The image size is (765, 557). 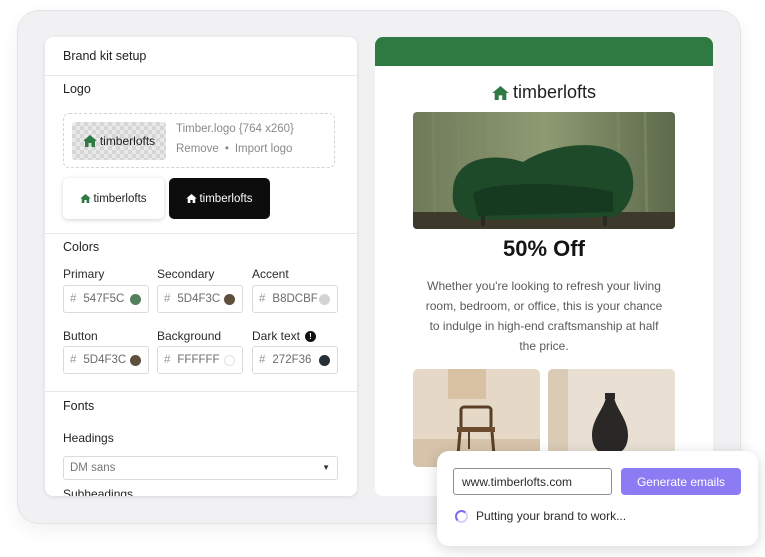 What do you see at coordinates (120, 198) in the screenshot?
I see `variant-light-wordmark: timberlofts` at bounding box center [120, 198].